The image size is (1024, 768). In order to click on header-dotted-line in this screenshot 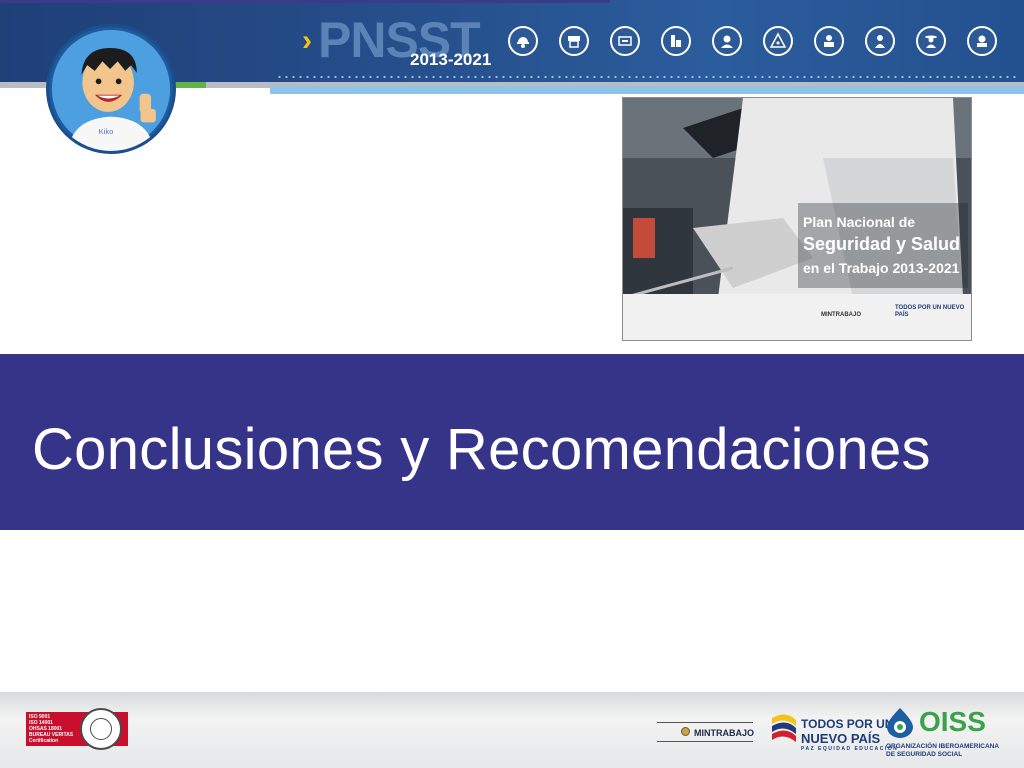, I will do `click(646, 77)`.